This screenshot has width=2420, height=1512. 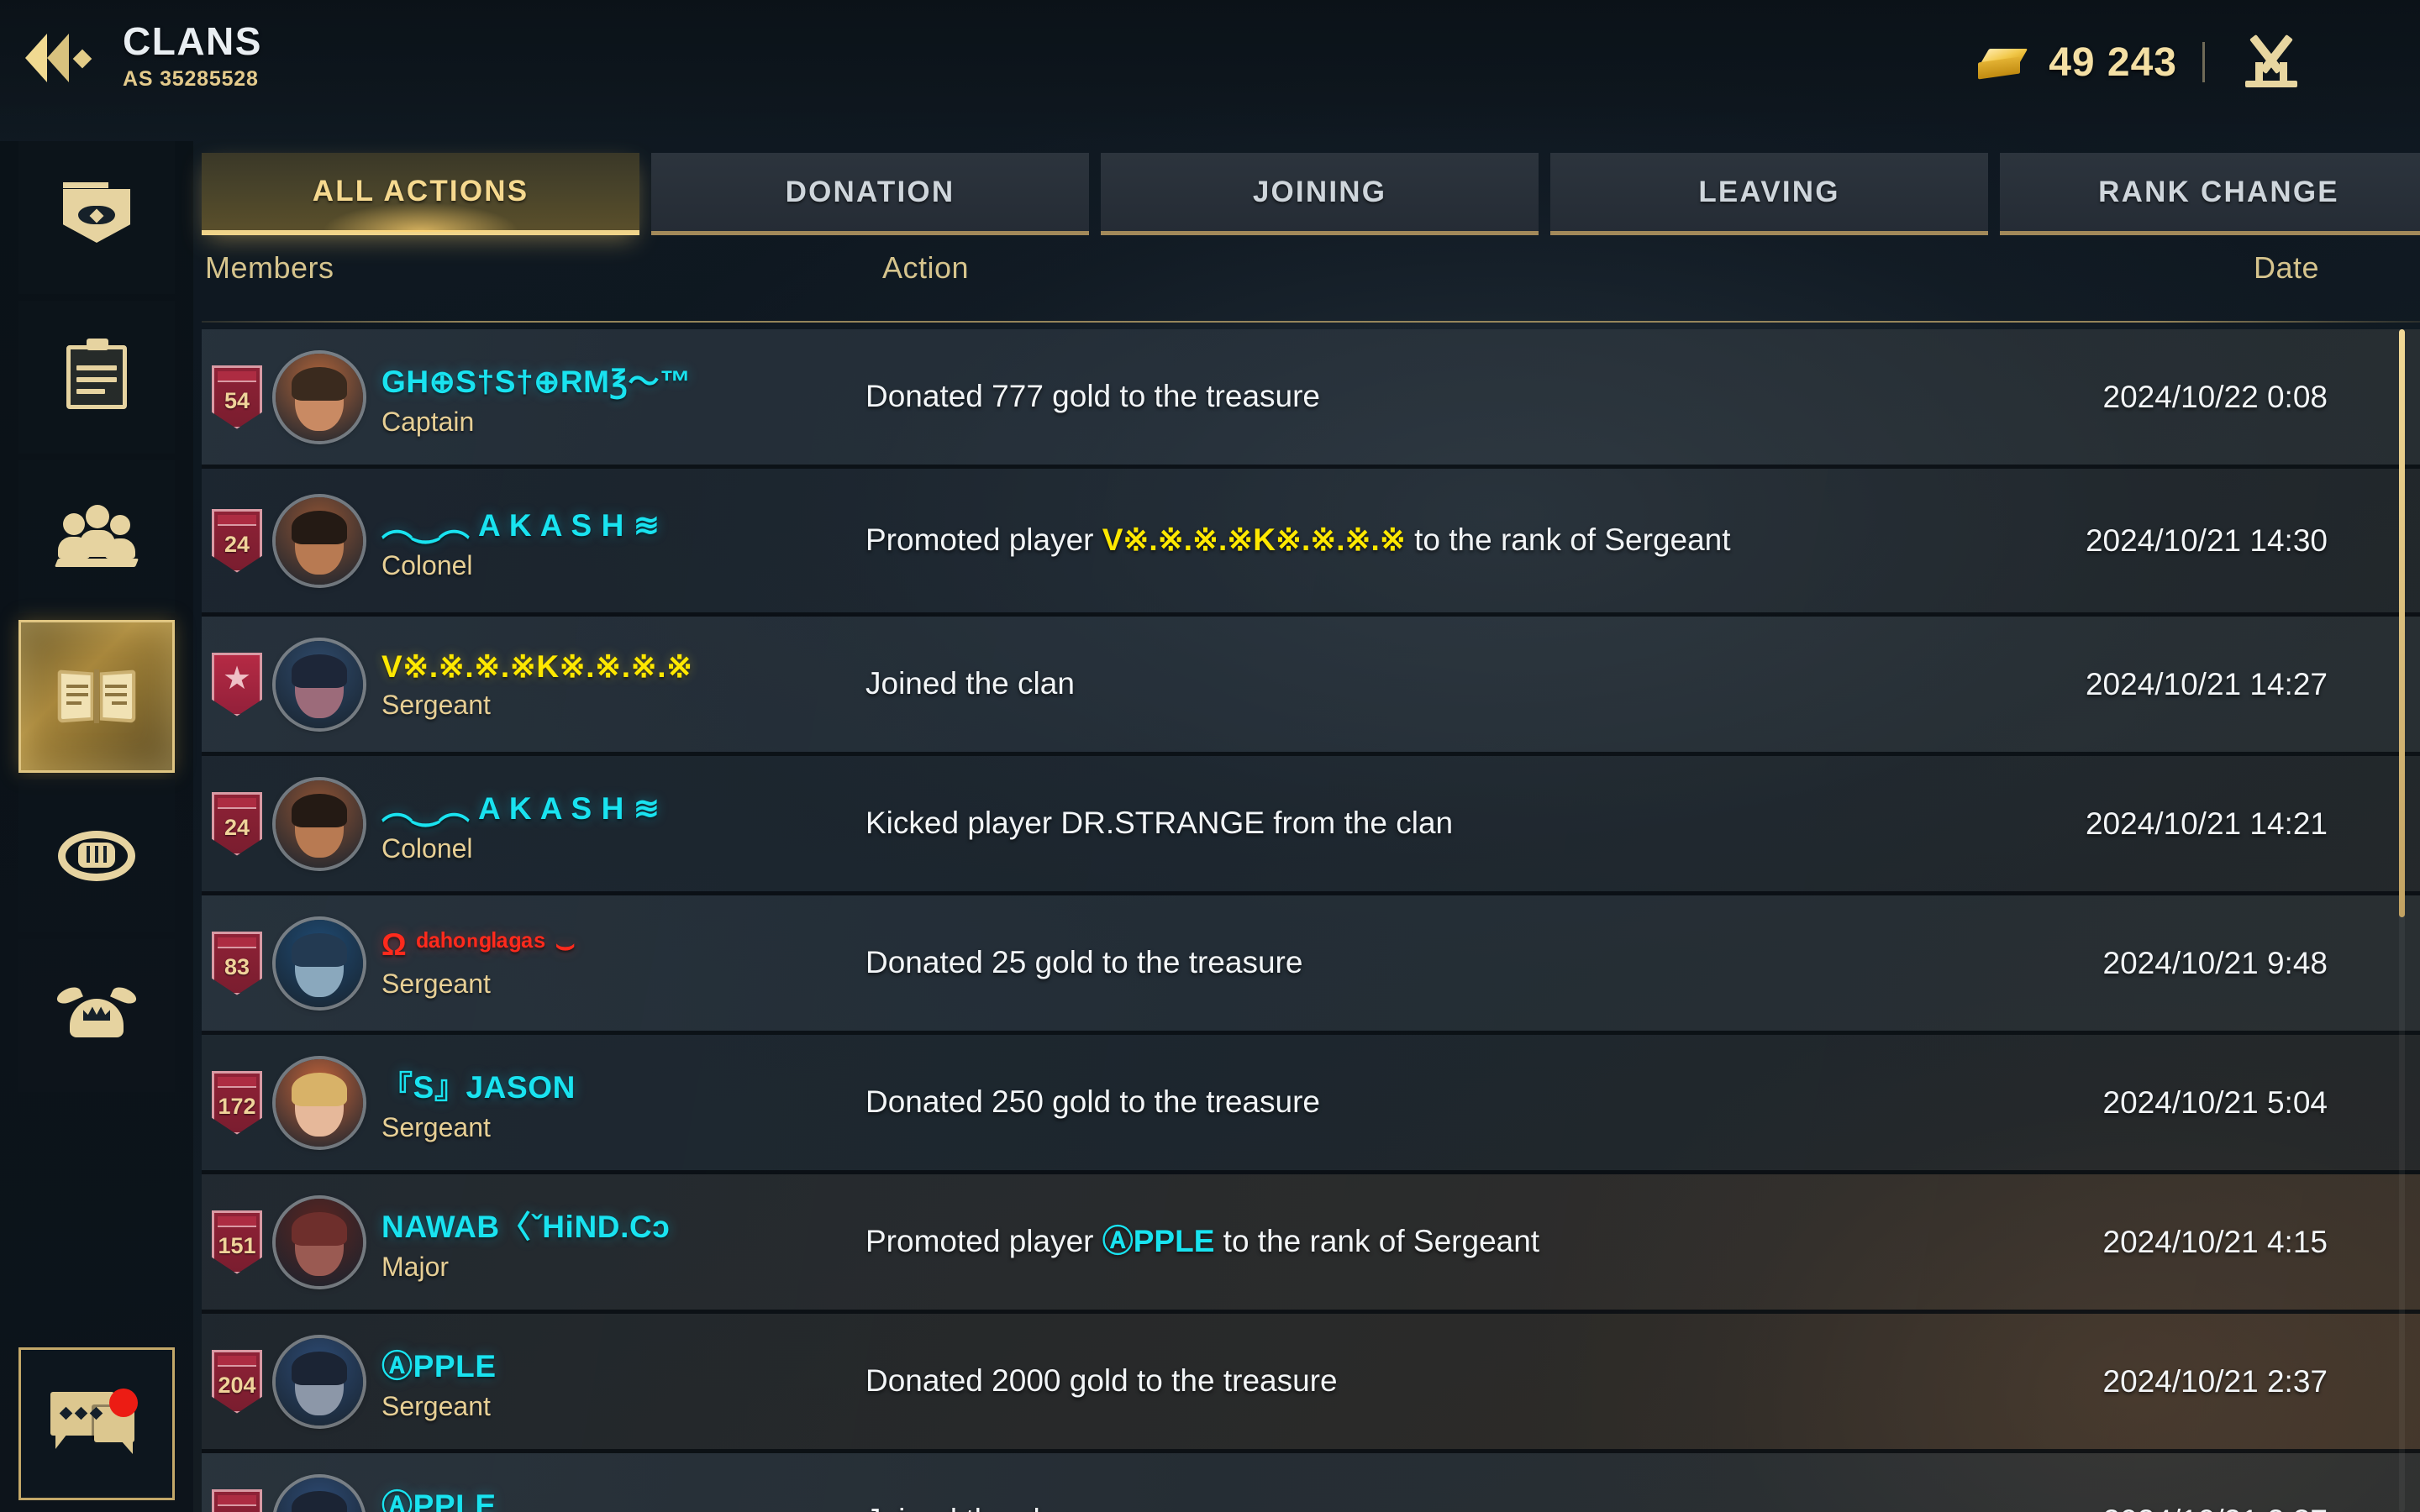 What do you see at coordinates (533, 1381) in the screenshot?
I see `member-cell: 204ⒶPPLESergeant` at bounding box center [533, 1381].